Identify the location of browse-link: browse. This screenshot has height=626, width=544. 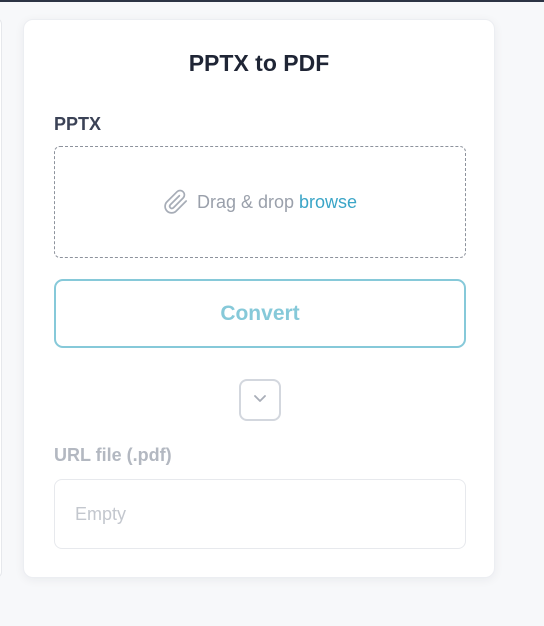
(328, 202).